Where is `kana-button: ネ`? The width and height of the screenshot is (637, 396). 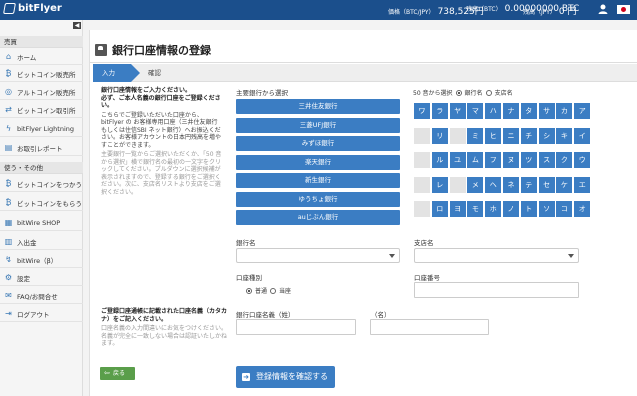
kana-button: ネ is located at coordinates (511, 184).